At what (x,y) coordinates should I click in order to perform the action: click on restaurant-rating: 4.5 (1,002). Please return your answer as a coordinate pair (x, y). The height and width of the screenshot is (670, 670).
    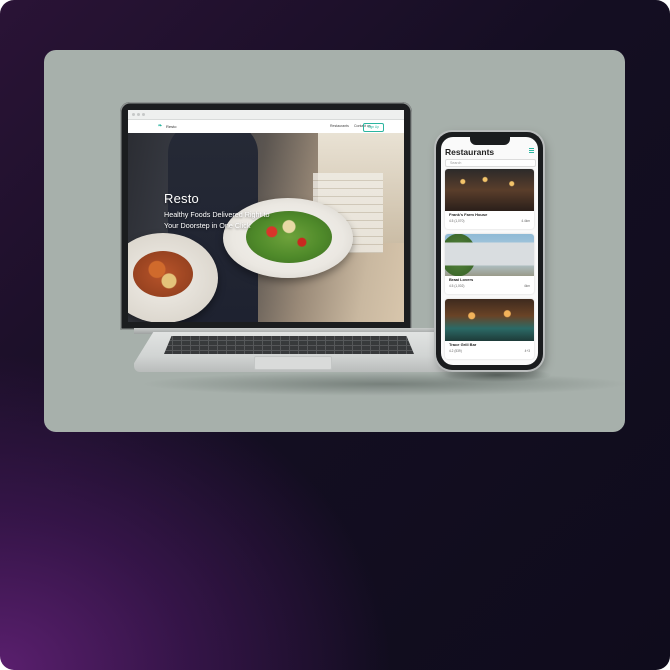
    Looking at the image, I should click on (457, 286).